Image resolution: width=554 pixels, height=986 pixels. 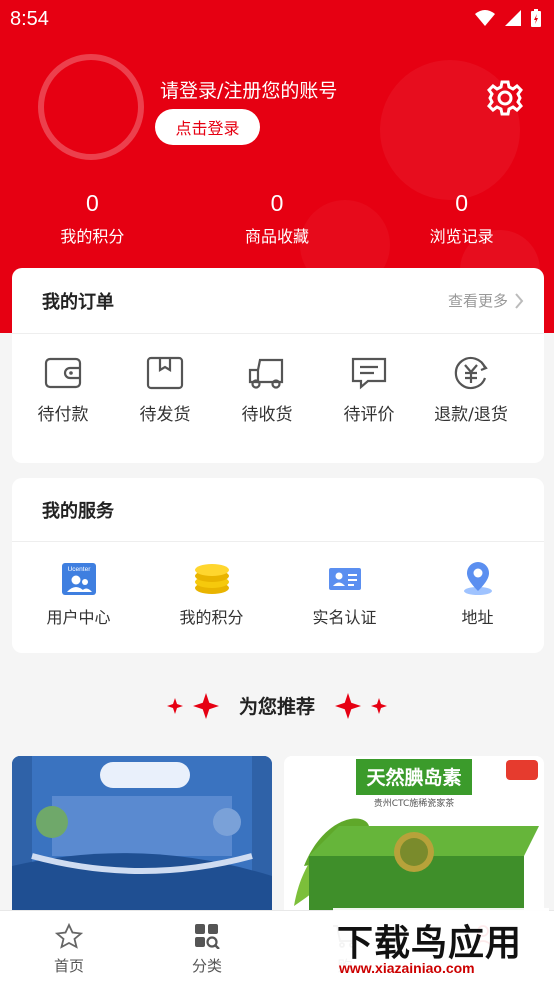 I want to click on stat-history: 0 浏览记录, so click(x=461, y=217).